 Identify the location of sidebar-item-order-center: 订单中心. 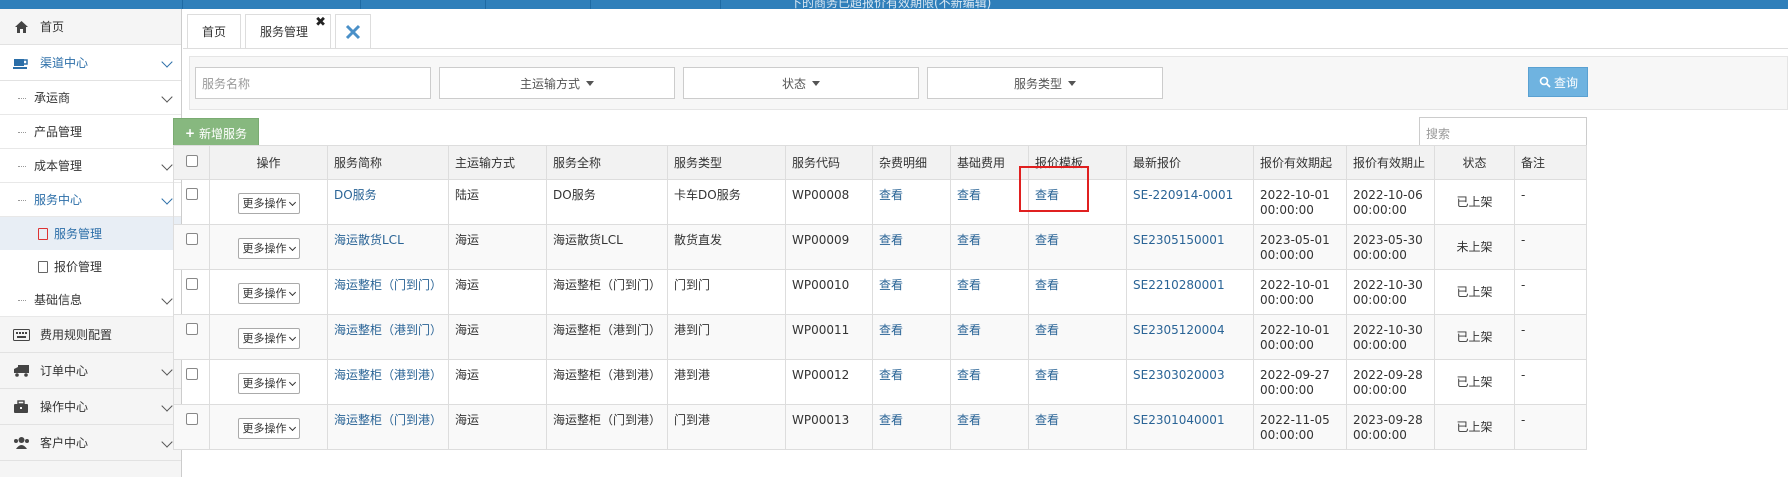
(90, 371).